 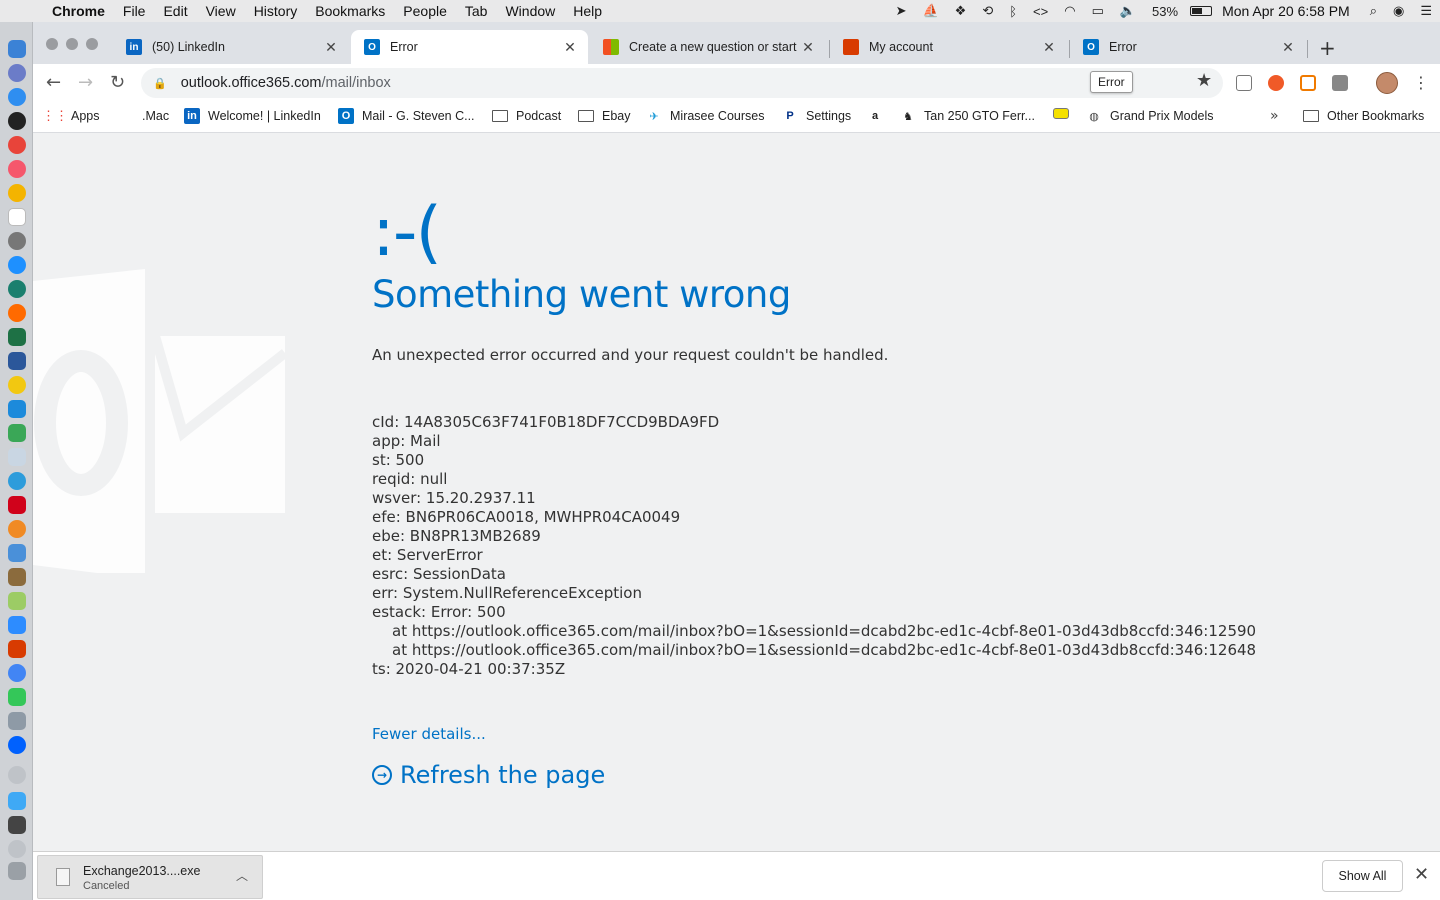 I want to click on url-text: outlook.office365.com/mail/inbox, so click(x=286, y=83).